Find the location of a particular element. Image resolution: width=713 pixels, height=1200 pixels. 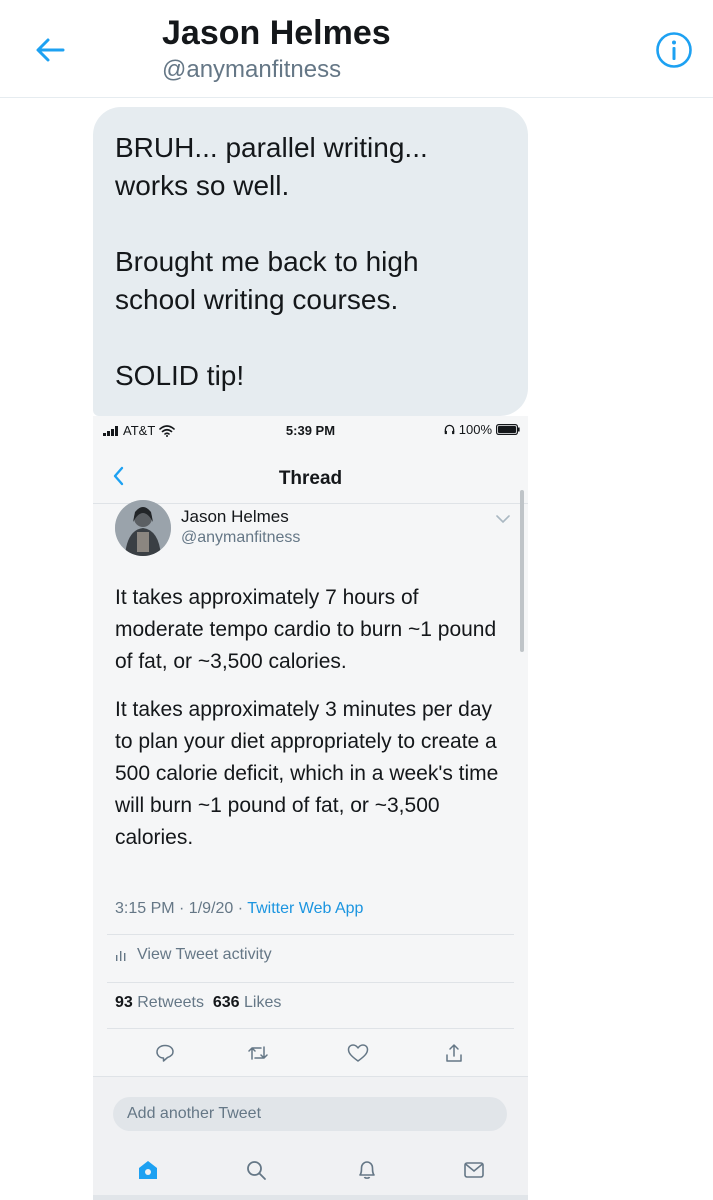

bar-chart-icon is located at coordinates (121, 956).